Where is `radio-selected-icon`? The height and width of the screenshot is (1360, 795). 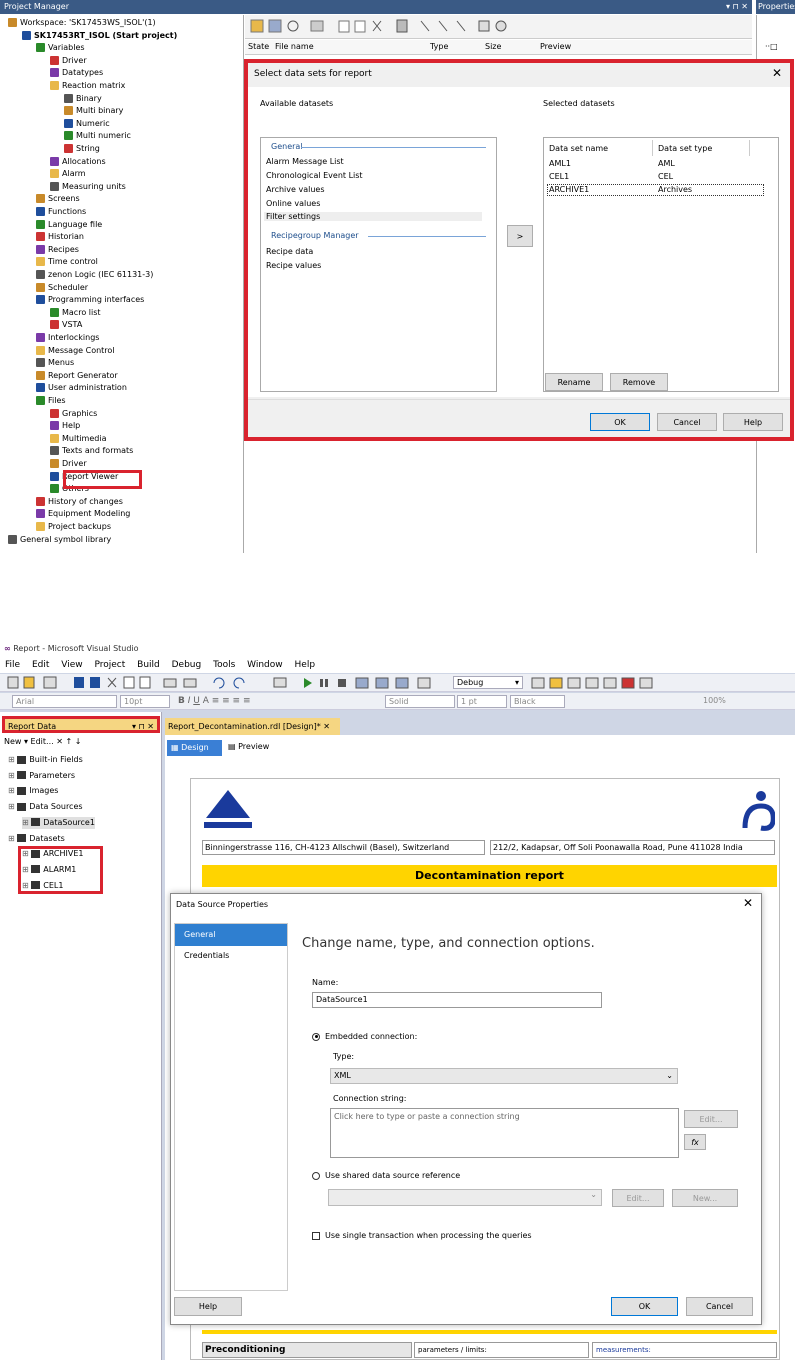
radio-selected-icon is located at coordinates (316, 1036).